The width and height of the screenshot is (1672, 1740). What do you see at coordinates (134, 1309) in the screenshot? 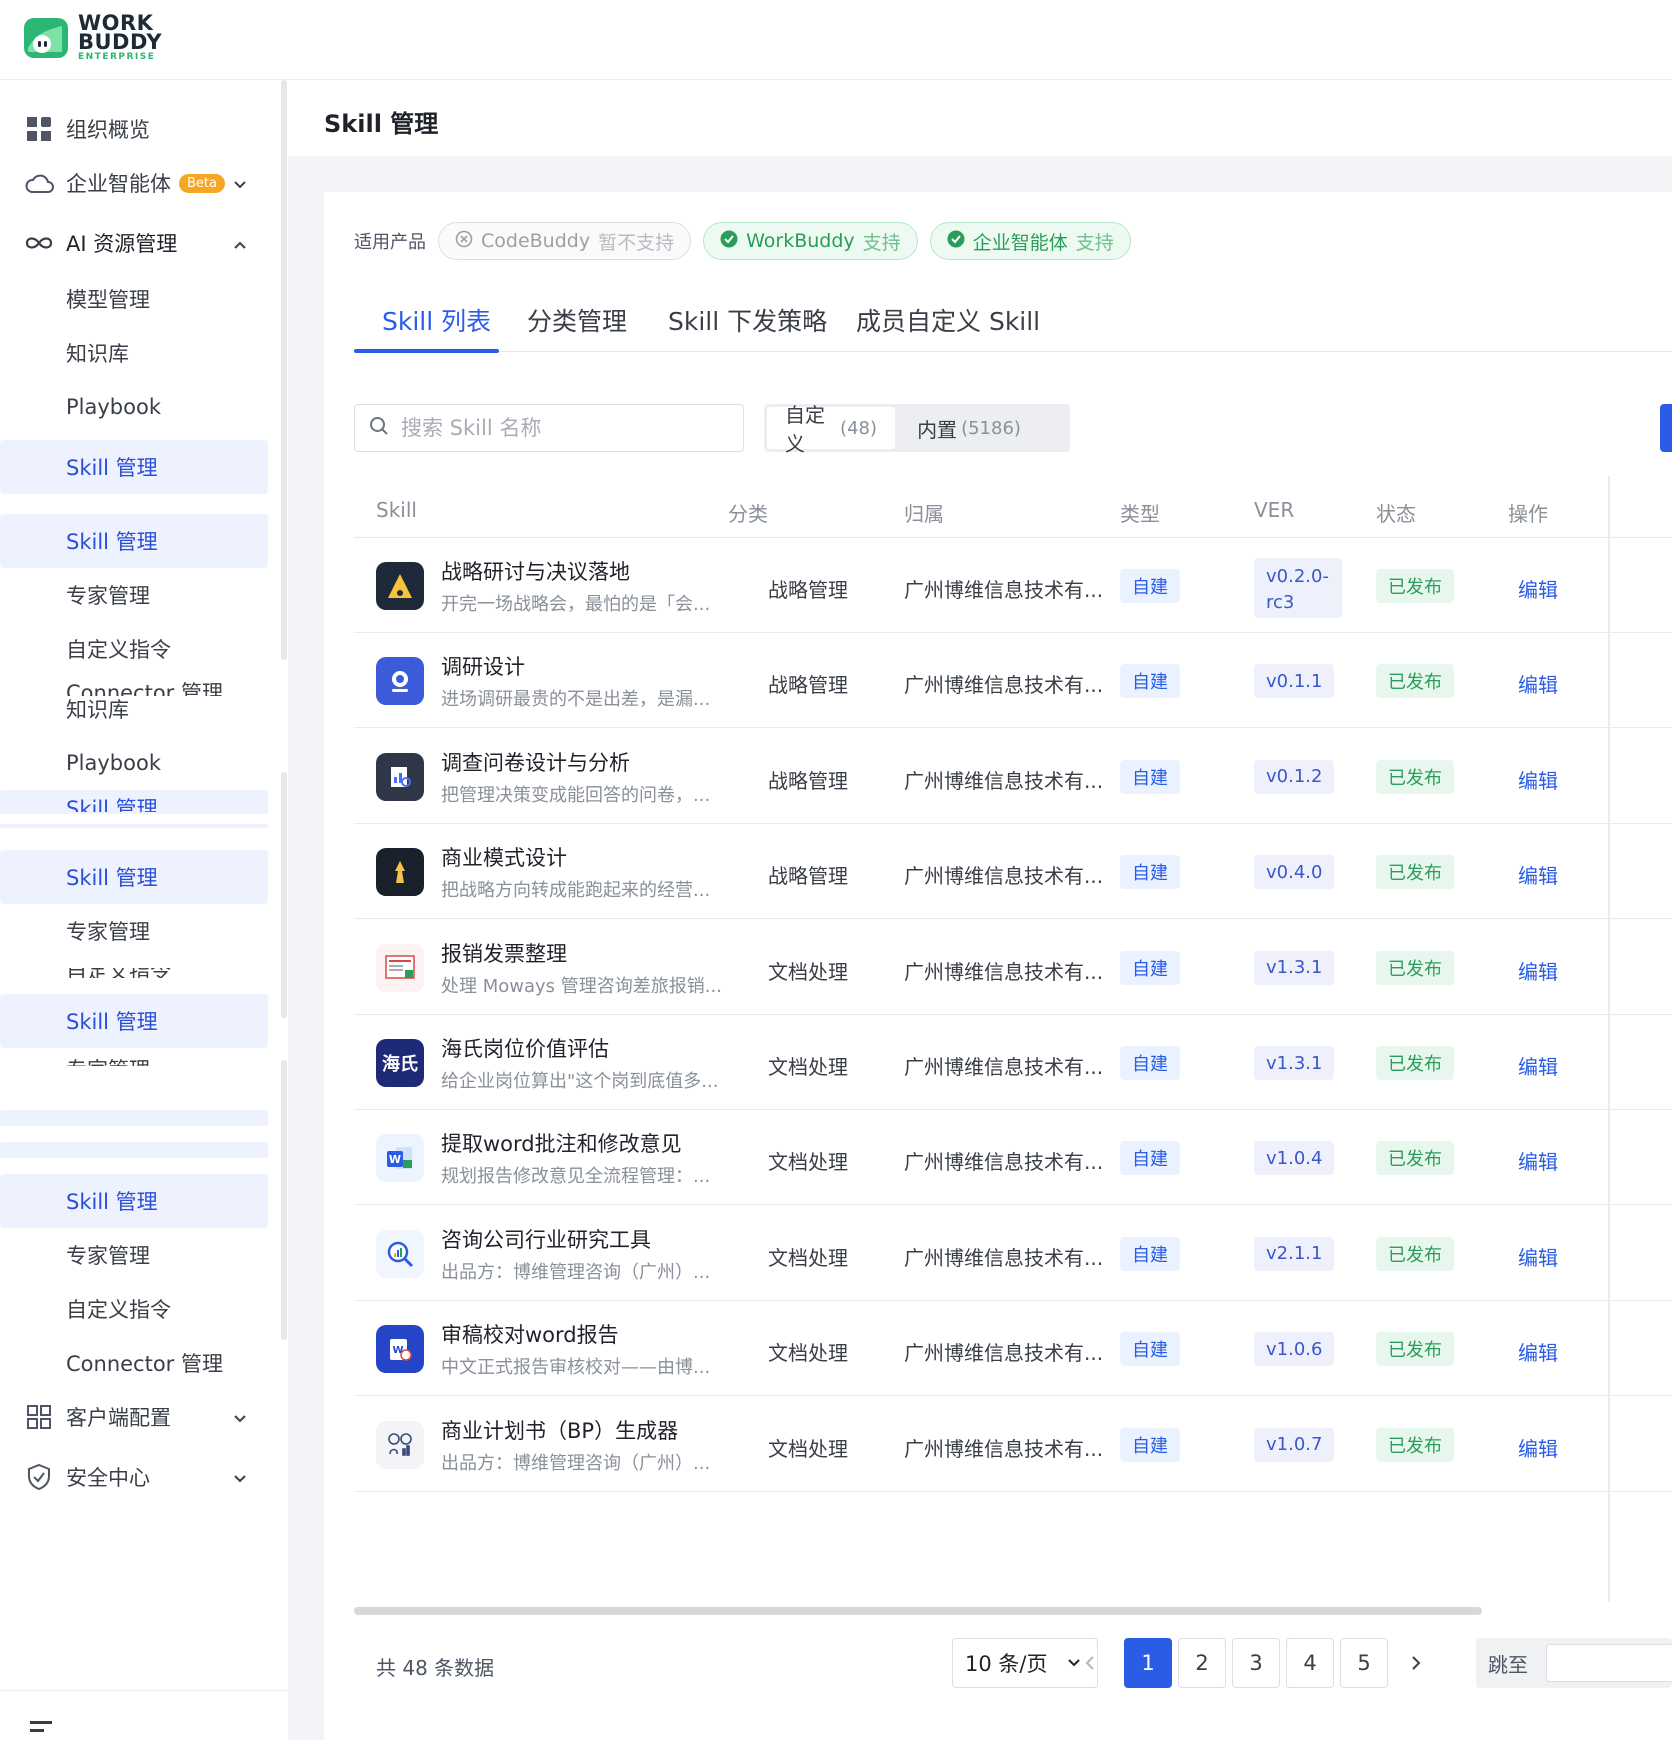
I see `sidebar-item-custom-commands-dup: 自定义指令` at bounding box center [134, 1309].